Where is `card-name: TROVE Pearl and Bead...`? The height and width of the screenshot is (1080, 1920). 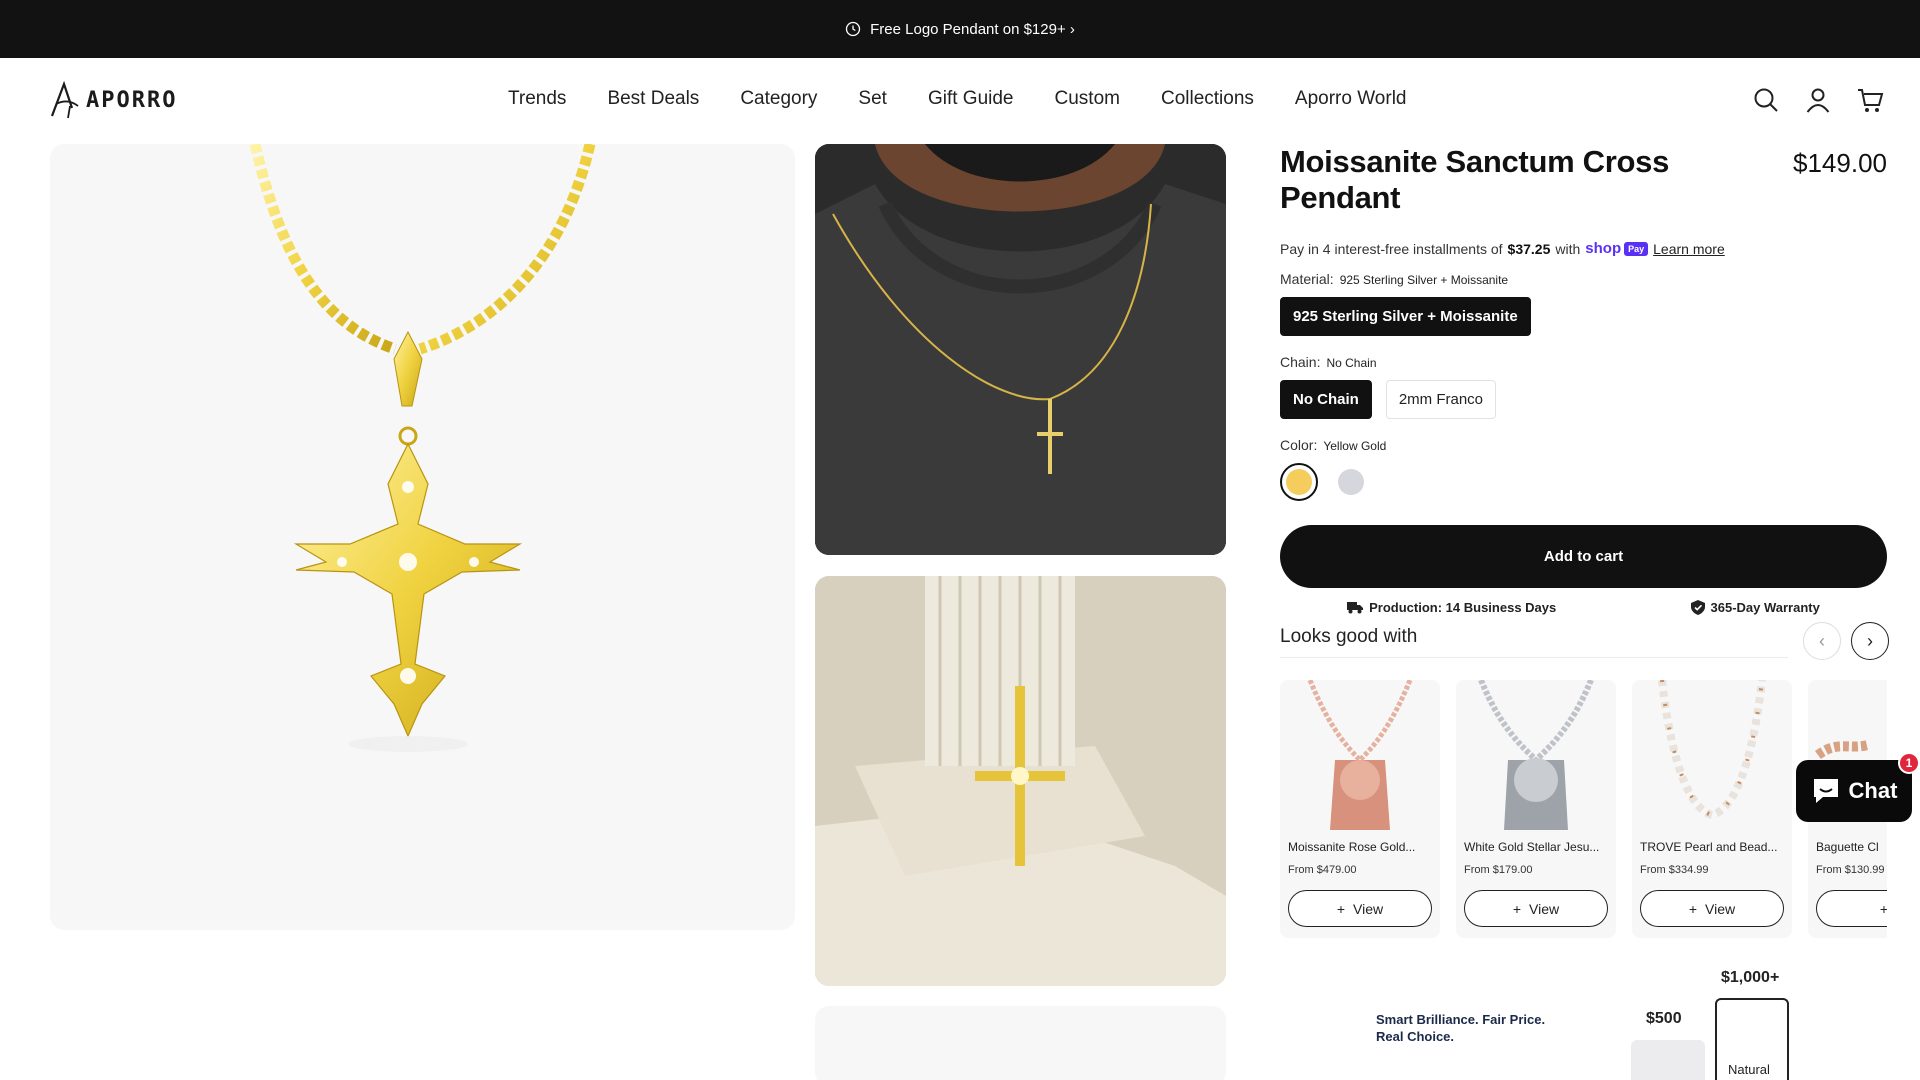 card-name: TROVE Pearl and Bead... is located at coordinates (1709, 847).